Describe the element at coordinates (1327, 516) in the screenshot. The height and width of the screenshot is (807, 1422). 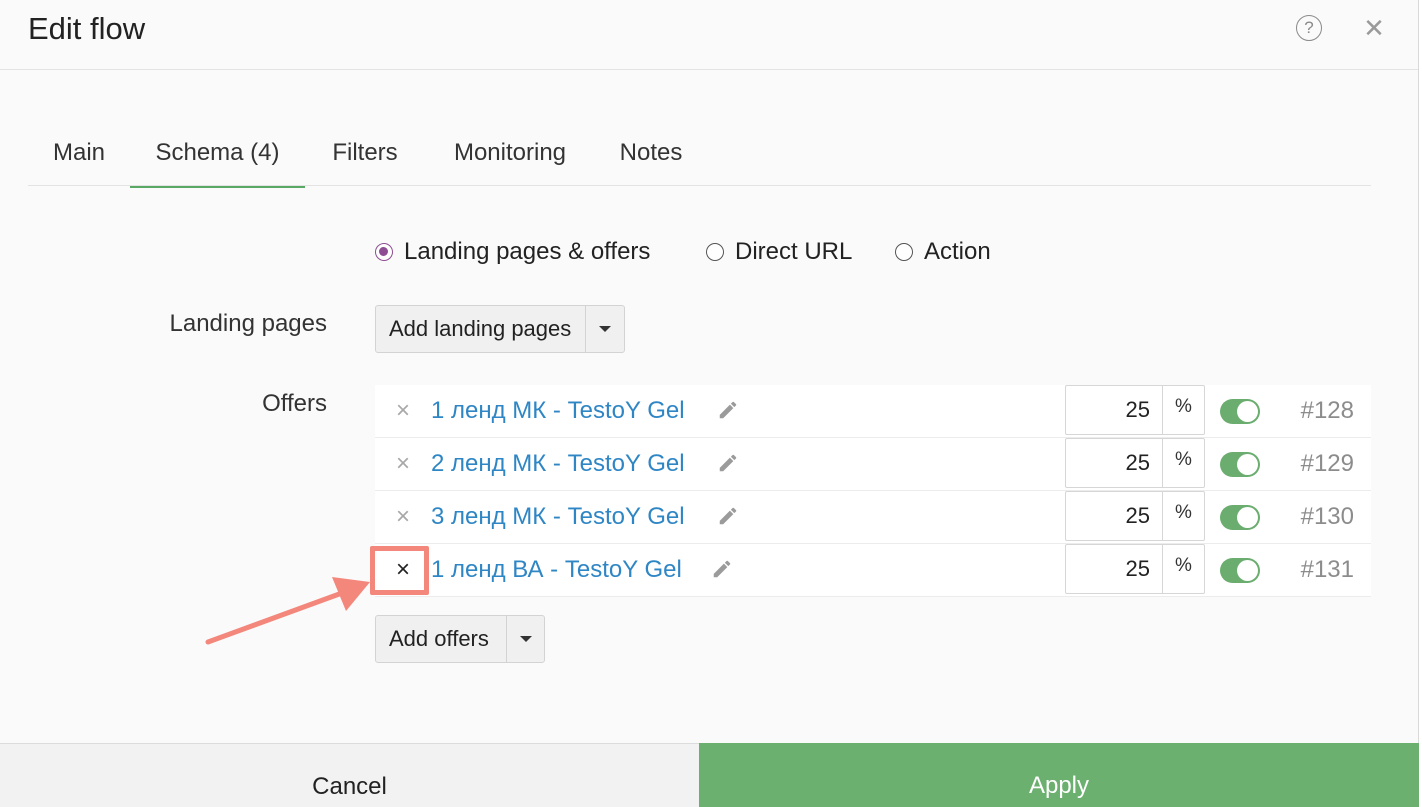
I see `offer-id: #130` at that location.